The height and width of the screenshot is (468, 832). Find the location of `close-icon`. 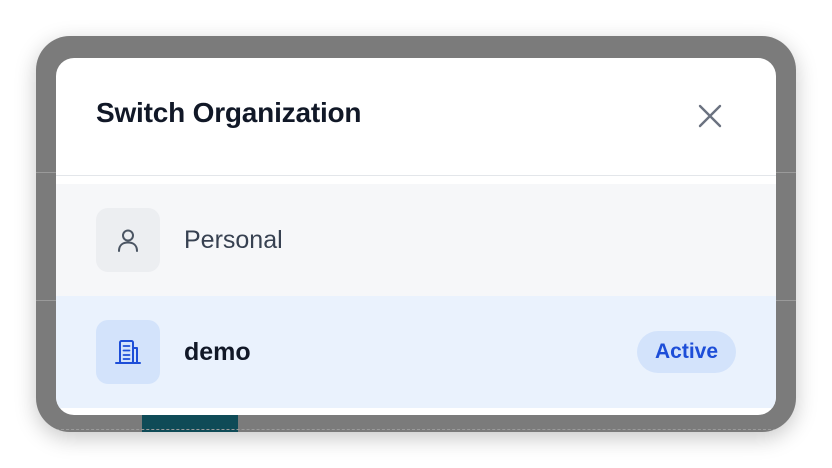

close-icon is located at coordinates (710, 116).